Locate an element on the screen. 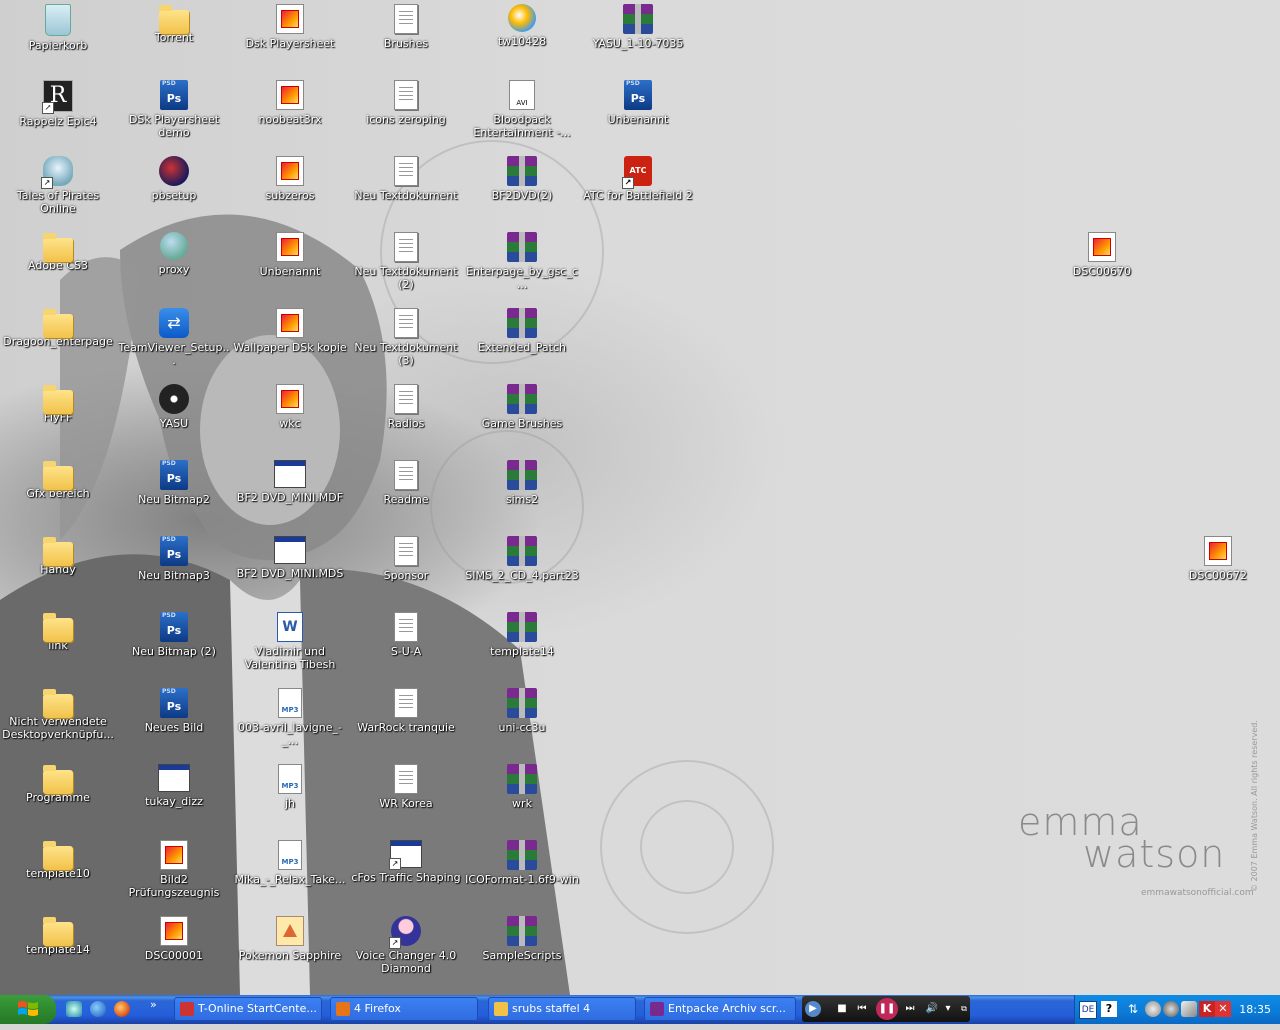  desktop-icon: subzeros is located at coordinates (290, 192).